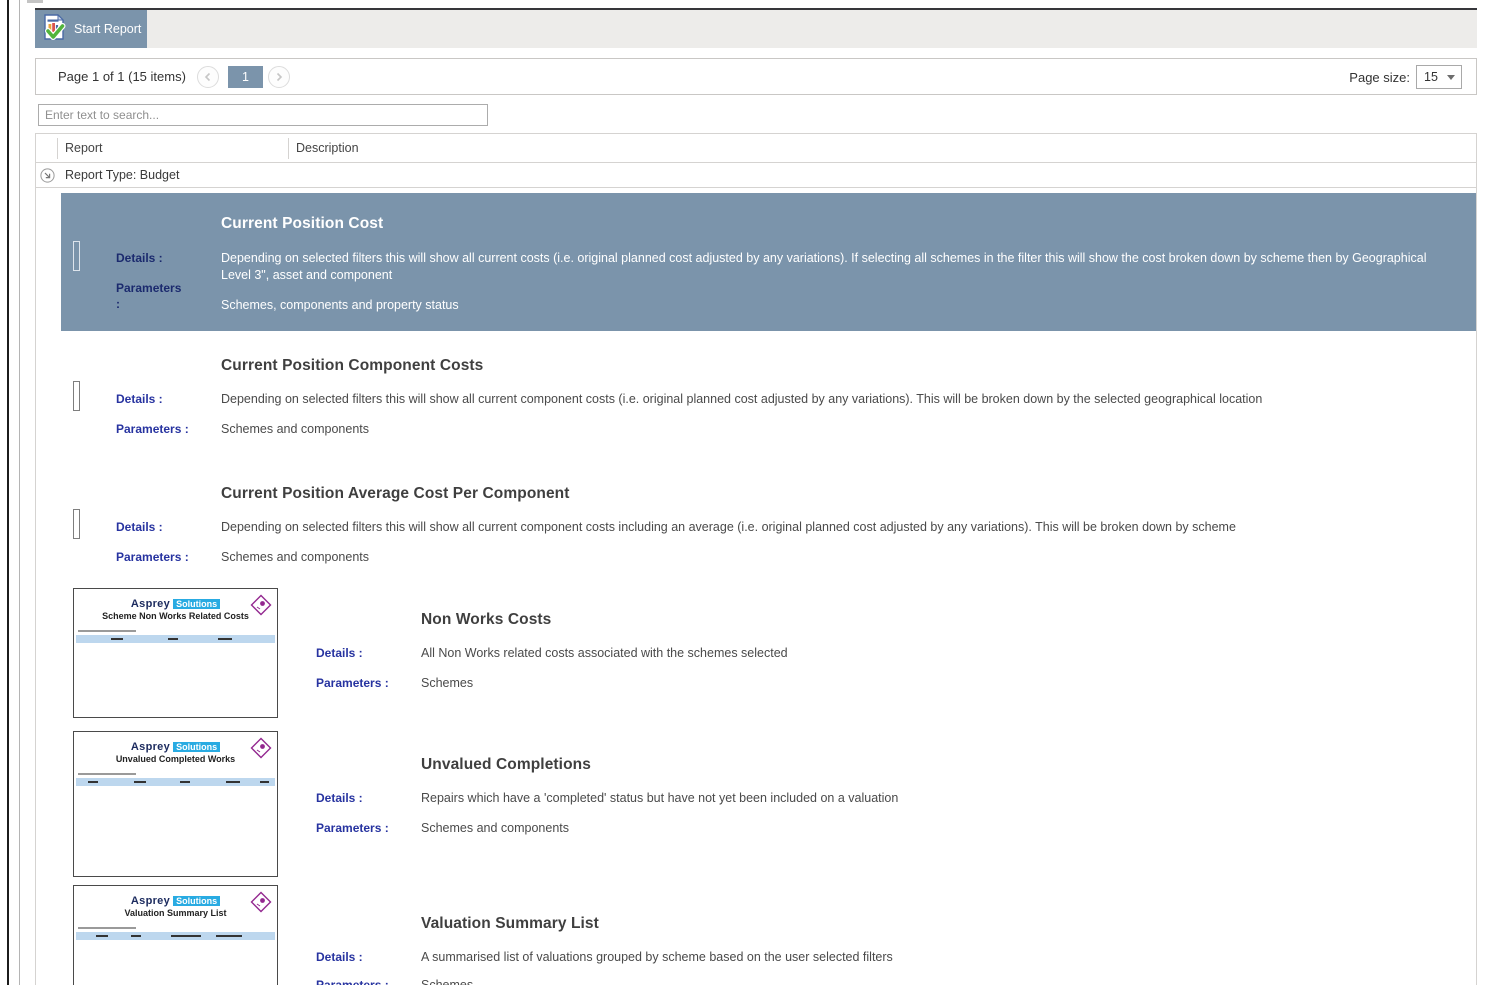 This screenshot has width=1490, height=985. What do you see at coordinates (340, 305) in the screenshot?
I see `parameters-value: Schemes, components and property status` at bounding box center [340, 305].